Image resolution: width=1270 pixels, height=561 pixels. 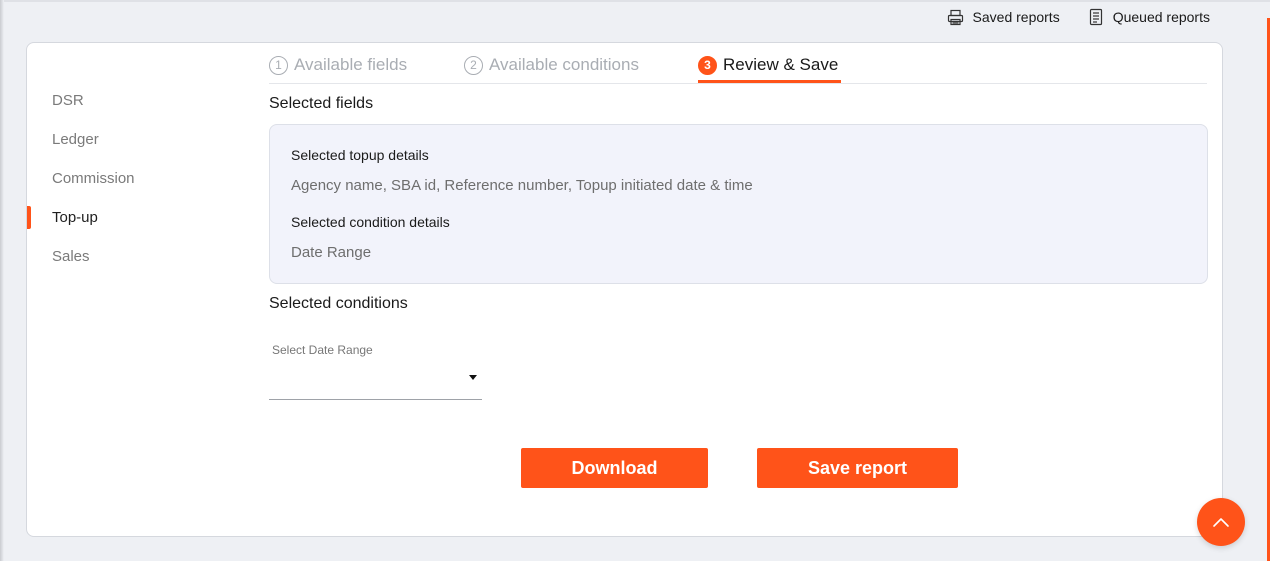 I want to click on nav-item-commission: Commission, so click(x=127, y=178).